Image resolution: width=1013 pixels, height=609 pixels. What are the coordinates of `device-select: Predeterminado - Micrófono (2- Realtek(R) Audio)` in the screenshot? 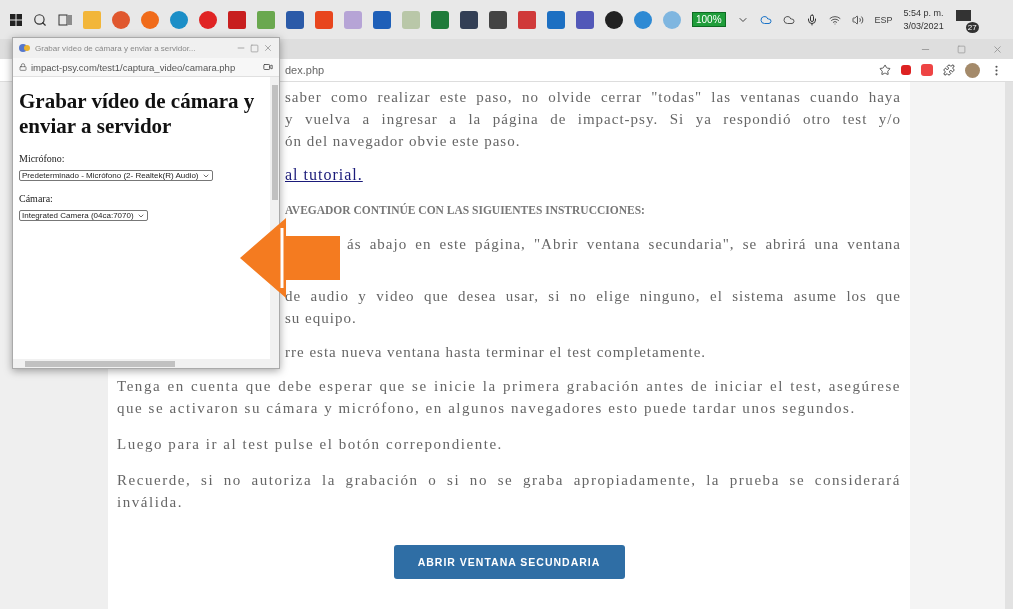 It's located at (116, 175).